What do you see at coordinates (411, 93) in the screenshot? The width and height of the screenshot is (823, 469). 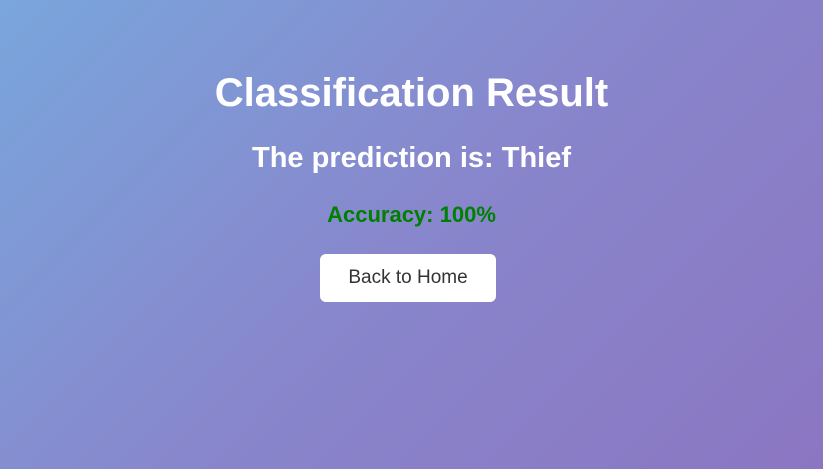 I see `page-title: Classification Result` at bounding box center [411, 93].